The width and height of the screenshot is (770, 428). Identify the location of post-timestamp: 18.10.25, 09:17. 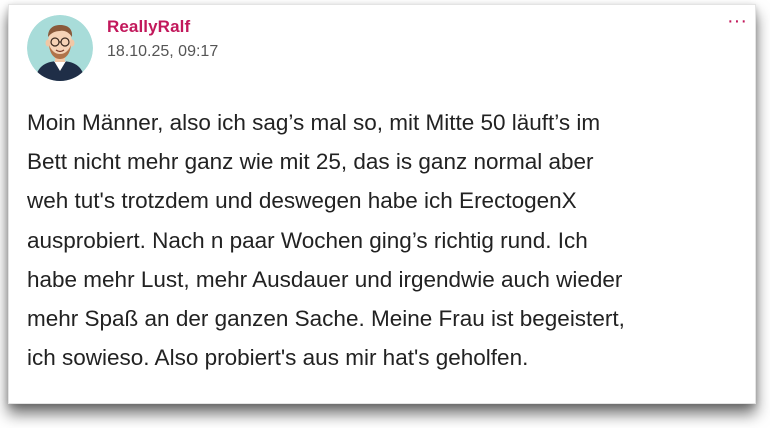
(163, 51).